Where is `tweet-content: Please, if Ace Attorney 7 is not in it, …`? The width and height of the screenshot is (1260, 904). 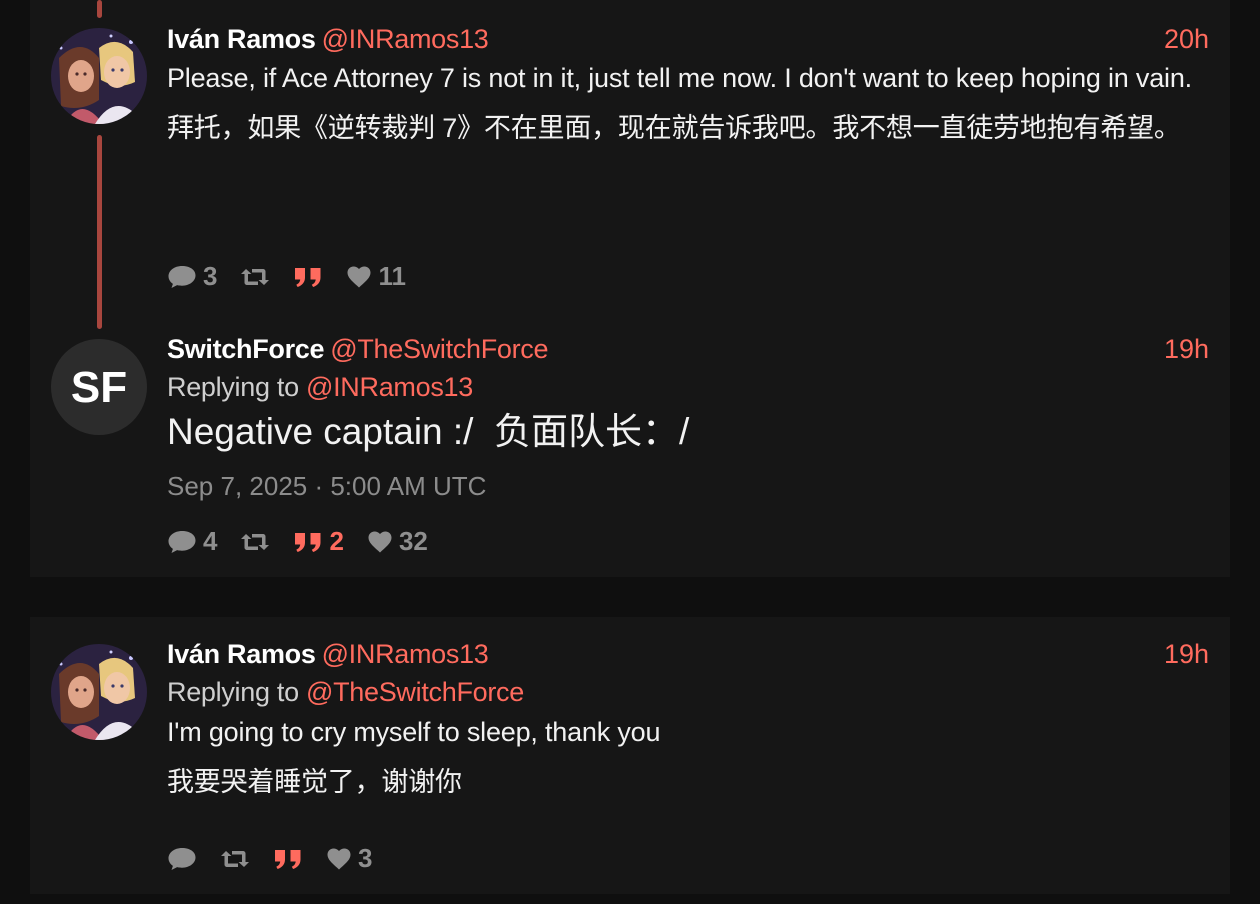 tweet-content: Please, if Ace Attorney 7 is not in it, … is located at coordinates (688, 103).